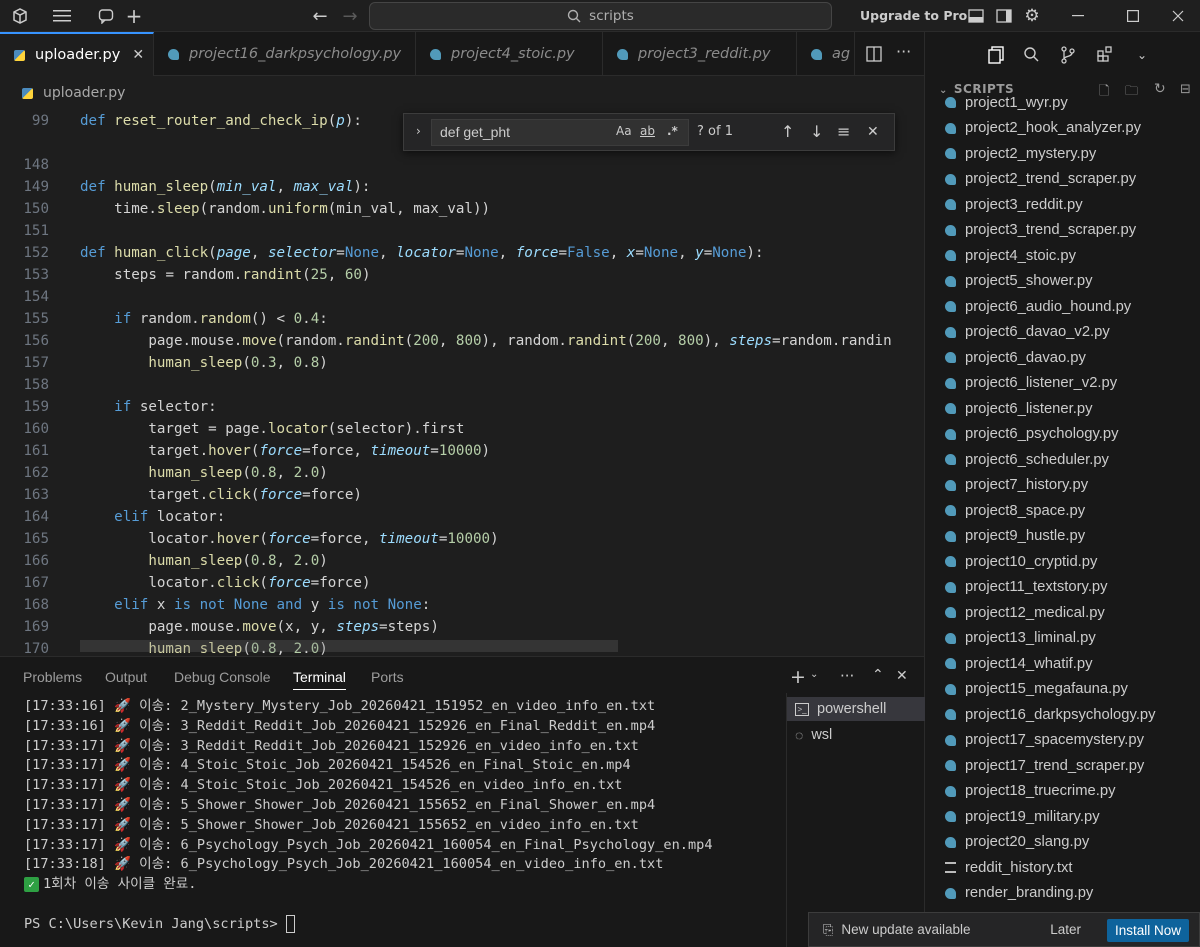  I want to click on more-actions-icon: ···, so click(847, 676).